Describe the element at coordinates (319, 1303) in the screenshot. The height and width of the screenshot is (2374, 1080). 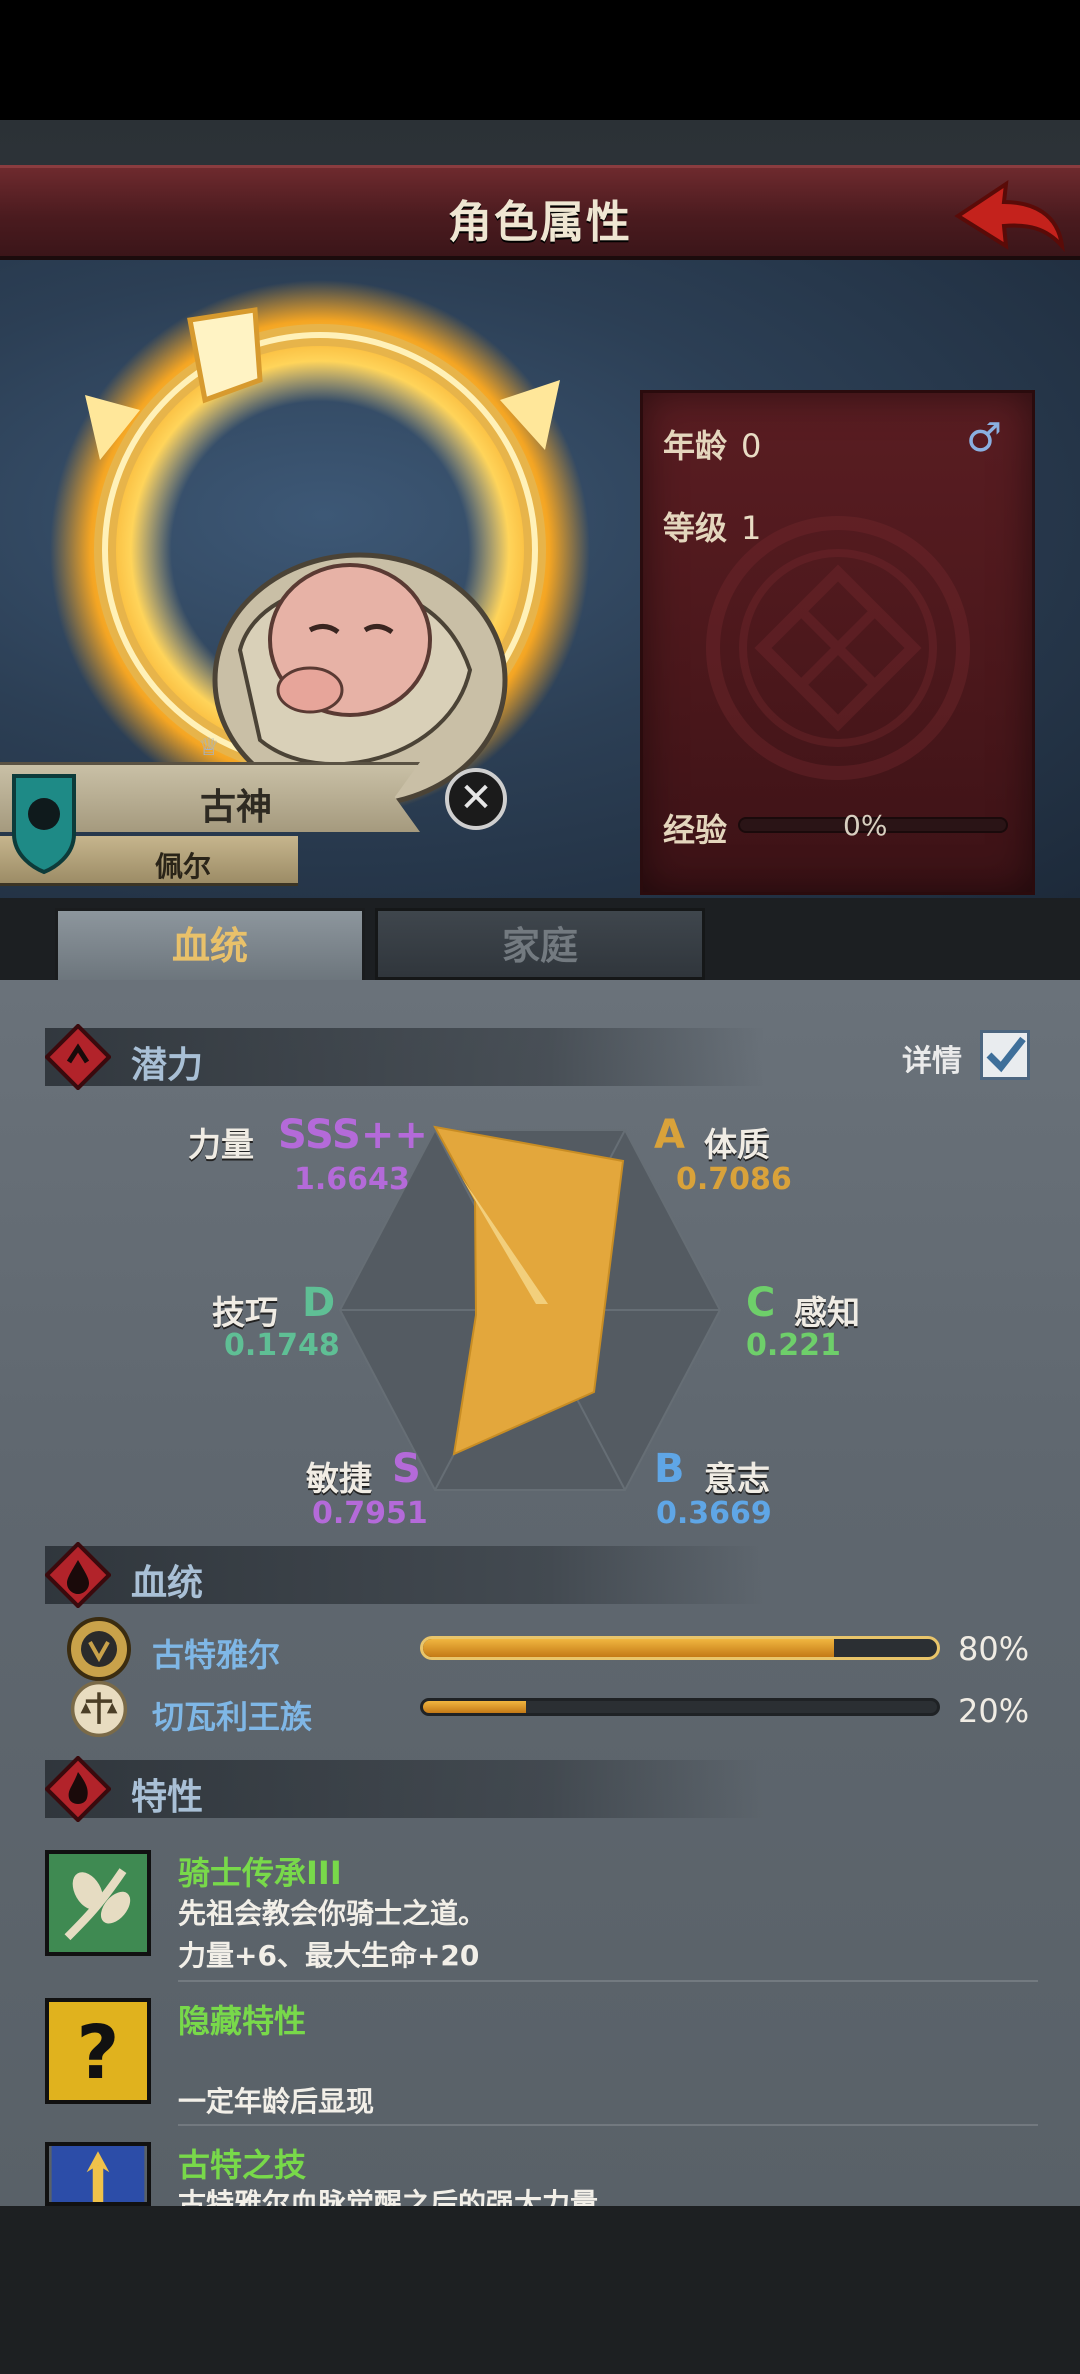
I see `stat-skill-grade: D` at that location.